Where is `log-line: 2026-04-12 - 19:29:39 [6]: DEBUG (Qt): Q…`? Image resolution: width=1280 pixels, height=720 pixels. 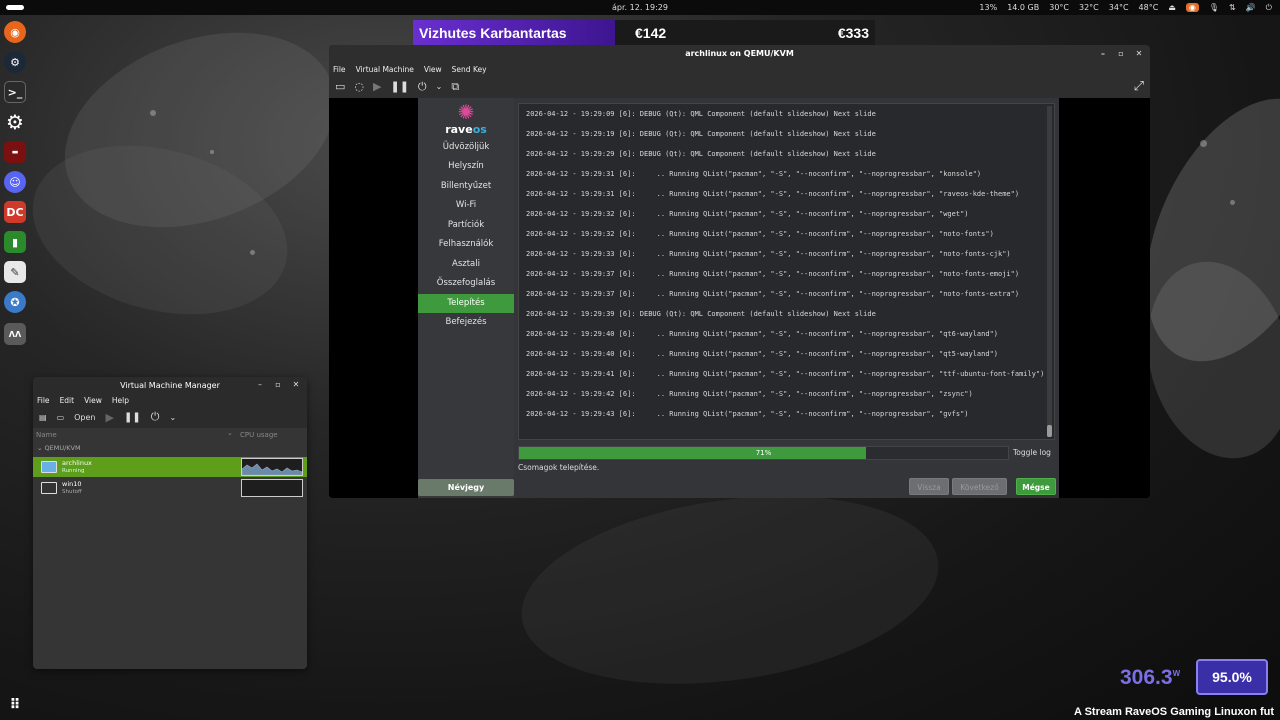
log-line: 2026-04-12 - 19:29:39 [6]: DEBUG (Qt): Q… is located at coordinates (701, 314).